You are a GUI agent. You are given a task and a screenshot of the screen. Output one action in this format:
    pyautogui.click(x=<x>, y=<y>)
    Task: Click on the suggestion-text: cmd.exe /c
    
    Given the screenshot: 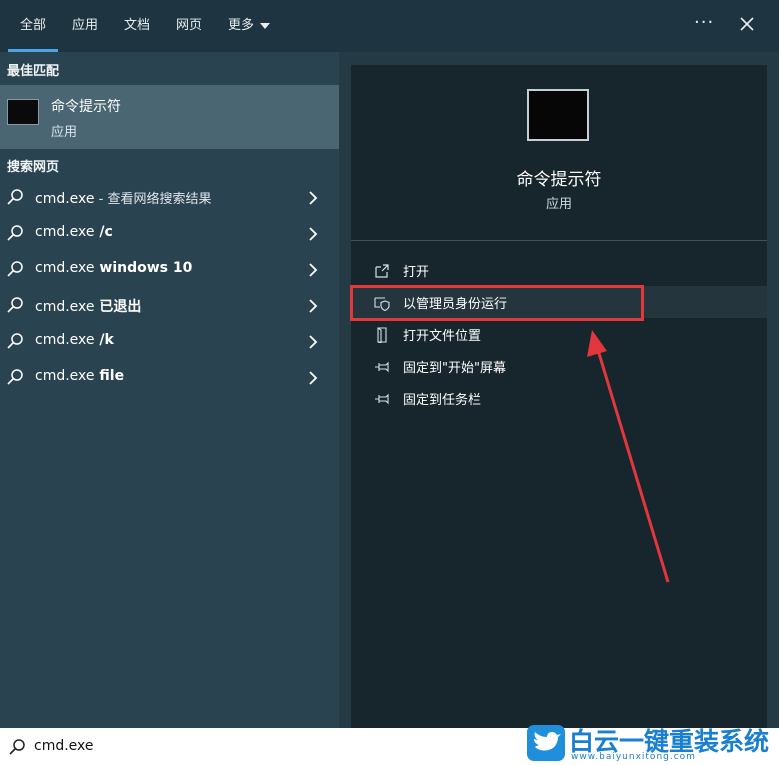 What is the action you would take?
    pyautogui.click(x=74, y=232)
    